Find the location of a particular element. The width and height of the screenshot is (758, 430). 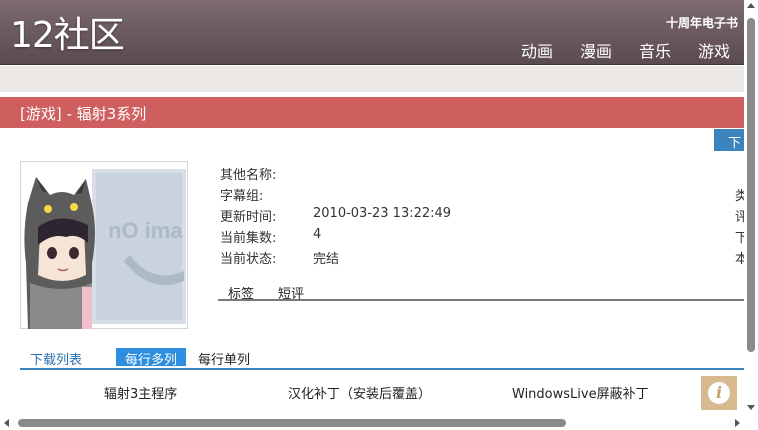

sub-bar is located at coordinates (372, 79).